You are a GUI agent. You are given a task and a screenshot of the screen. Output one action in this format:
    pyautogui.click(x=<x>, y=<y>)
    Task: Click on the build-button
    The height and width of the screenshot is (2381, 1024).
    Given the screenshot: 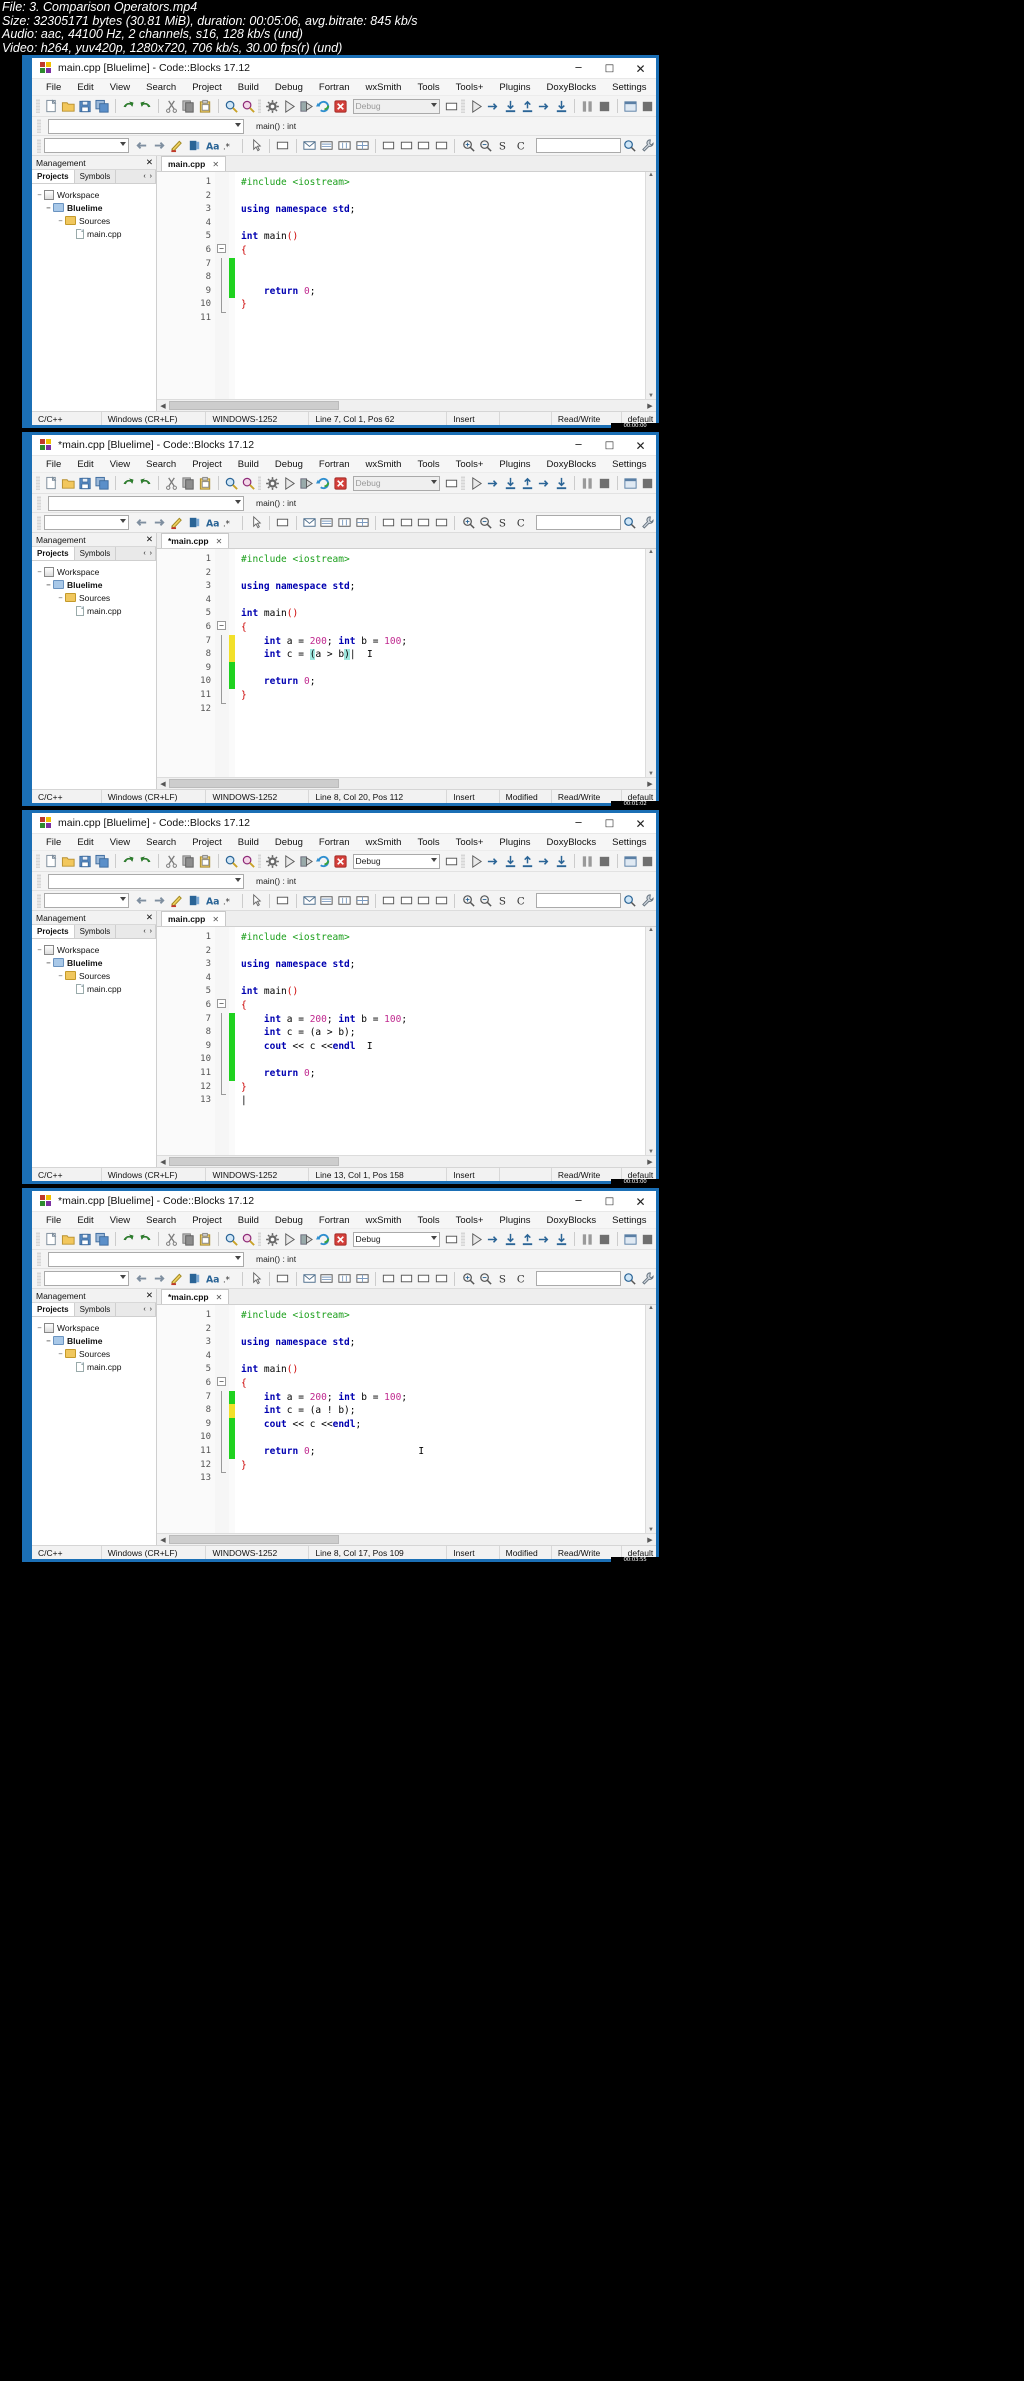 What is the action you would take?
    pyautogui.click(x=272, y=861)
    